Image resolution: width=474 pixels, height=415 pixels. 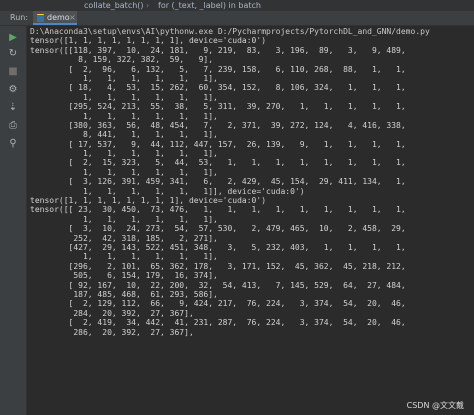 What do you see at coordinates (112, 332) in the screenshot?
I see `console-line: 286, 20, 392, 27, 367],` at bounding box center [112, 332].